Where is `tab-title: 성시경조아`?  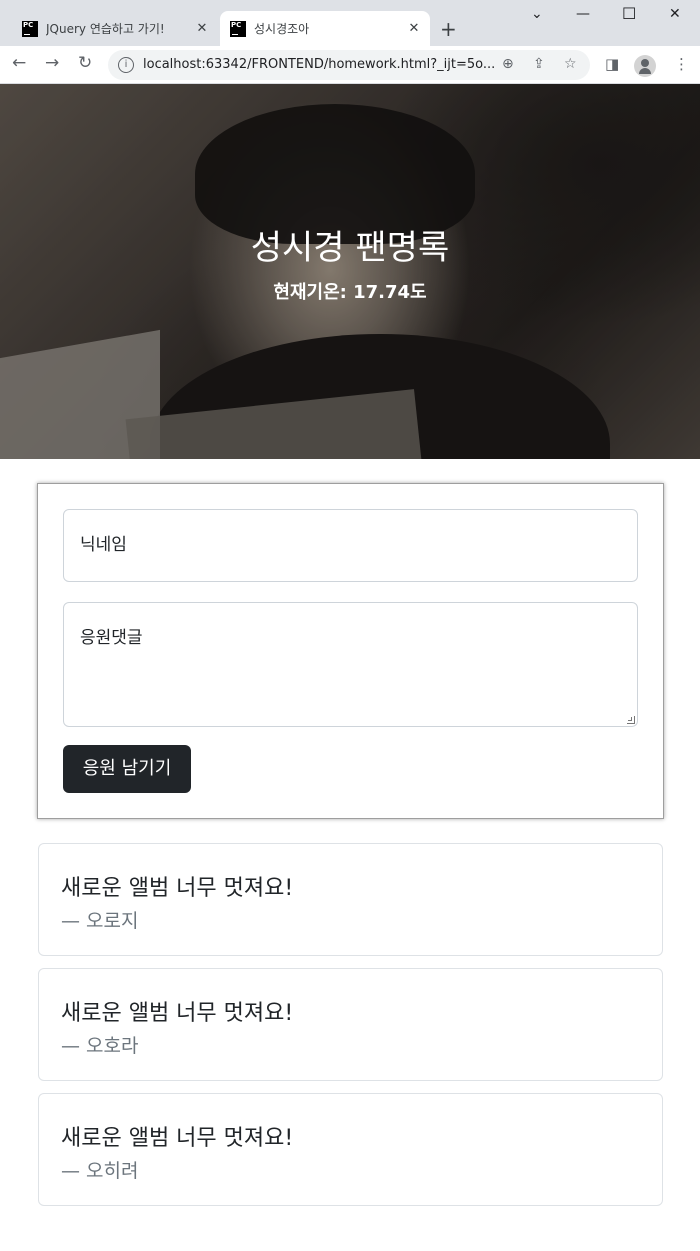 tab-title: 성시경조아 is located at coordinates (282, 29).